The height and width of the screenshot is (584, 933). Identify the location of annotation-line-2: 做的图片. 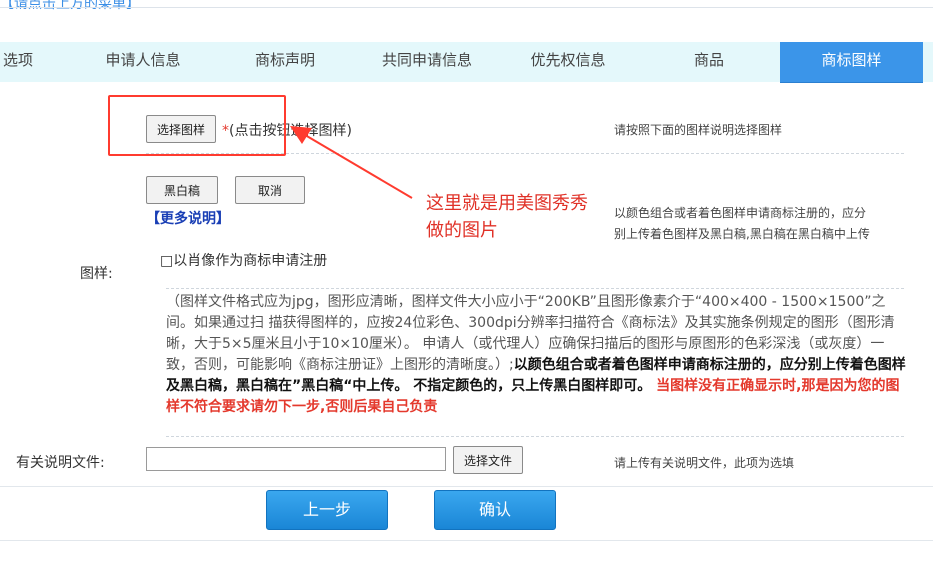
(462, 230).